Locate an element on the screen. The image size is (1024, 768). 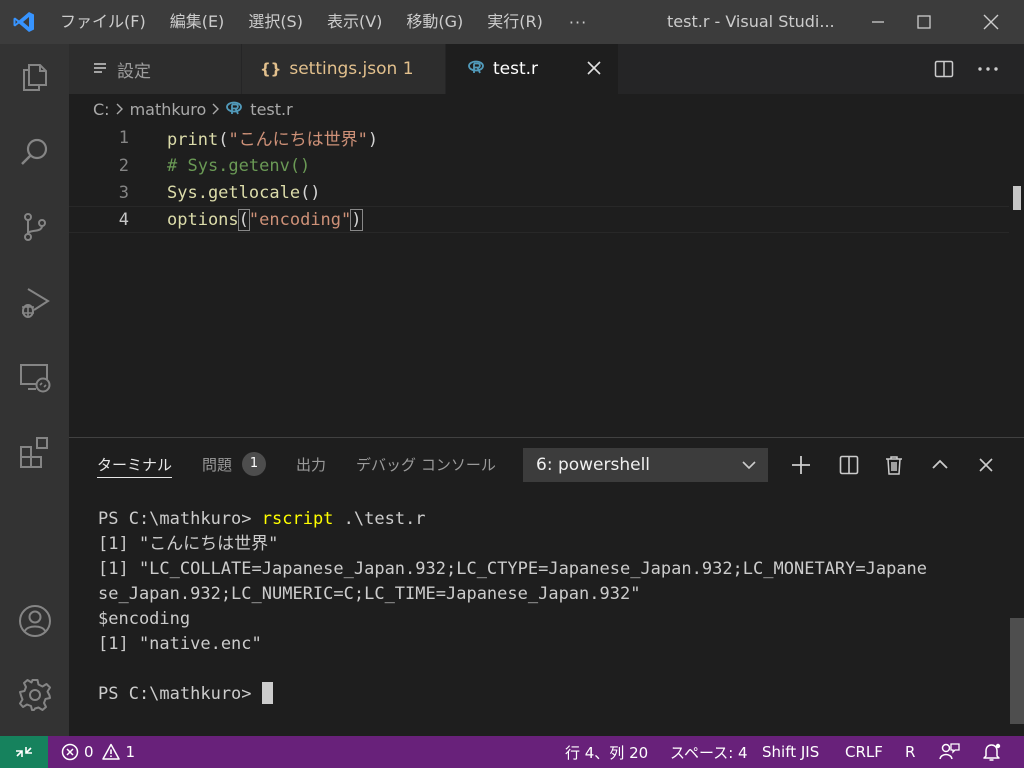
remote-icon is located at coordinates (24, 752).